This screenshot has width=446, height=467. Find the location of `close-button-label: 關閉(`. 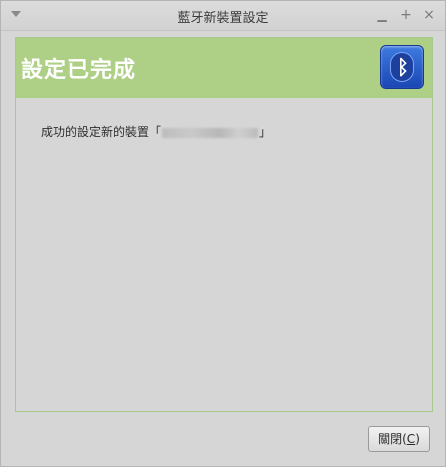

close-button-label: 關閉( is located at coordinates (392, 439).